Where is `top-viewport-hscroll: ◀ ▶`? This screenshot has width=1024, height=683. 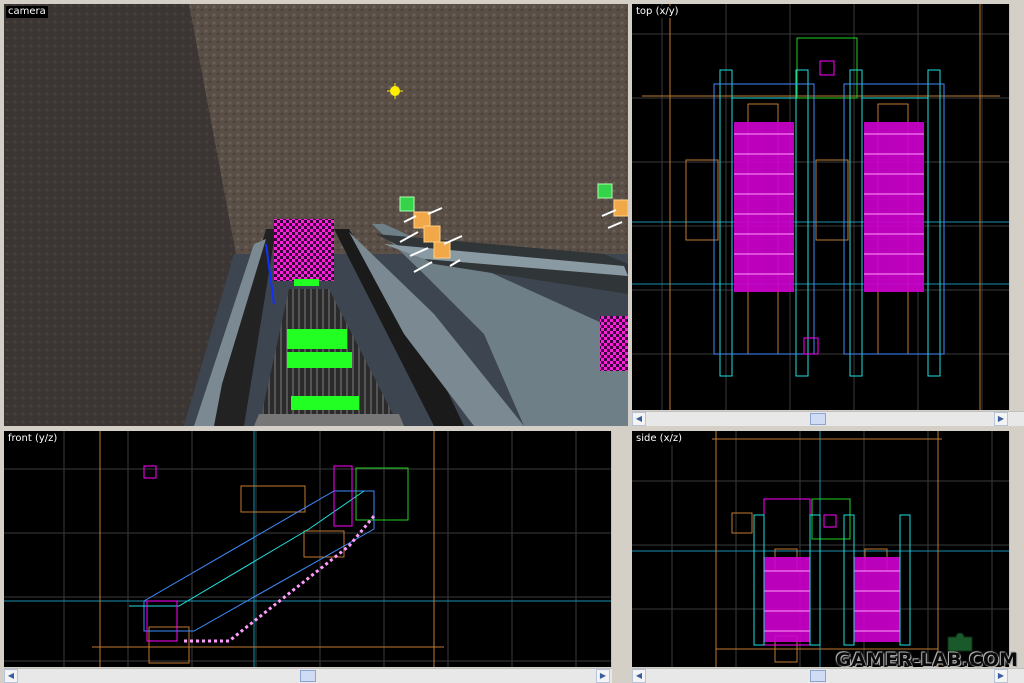
top-viewport-hscroll: ◀ ▶ is located at coordinates (828, 418).